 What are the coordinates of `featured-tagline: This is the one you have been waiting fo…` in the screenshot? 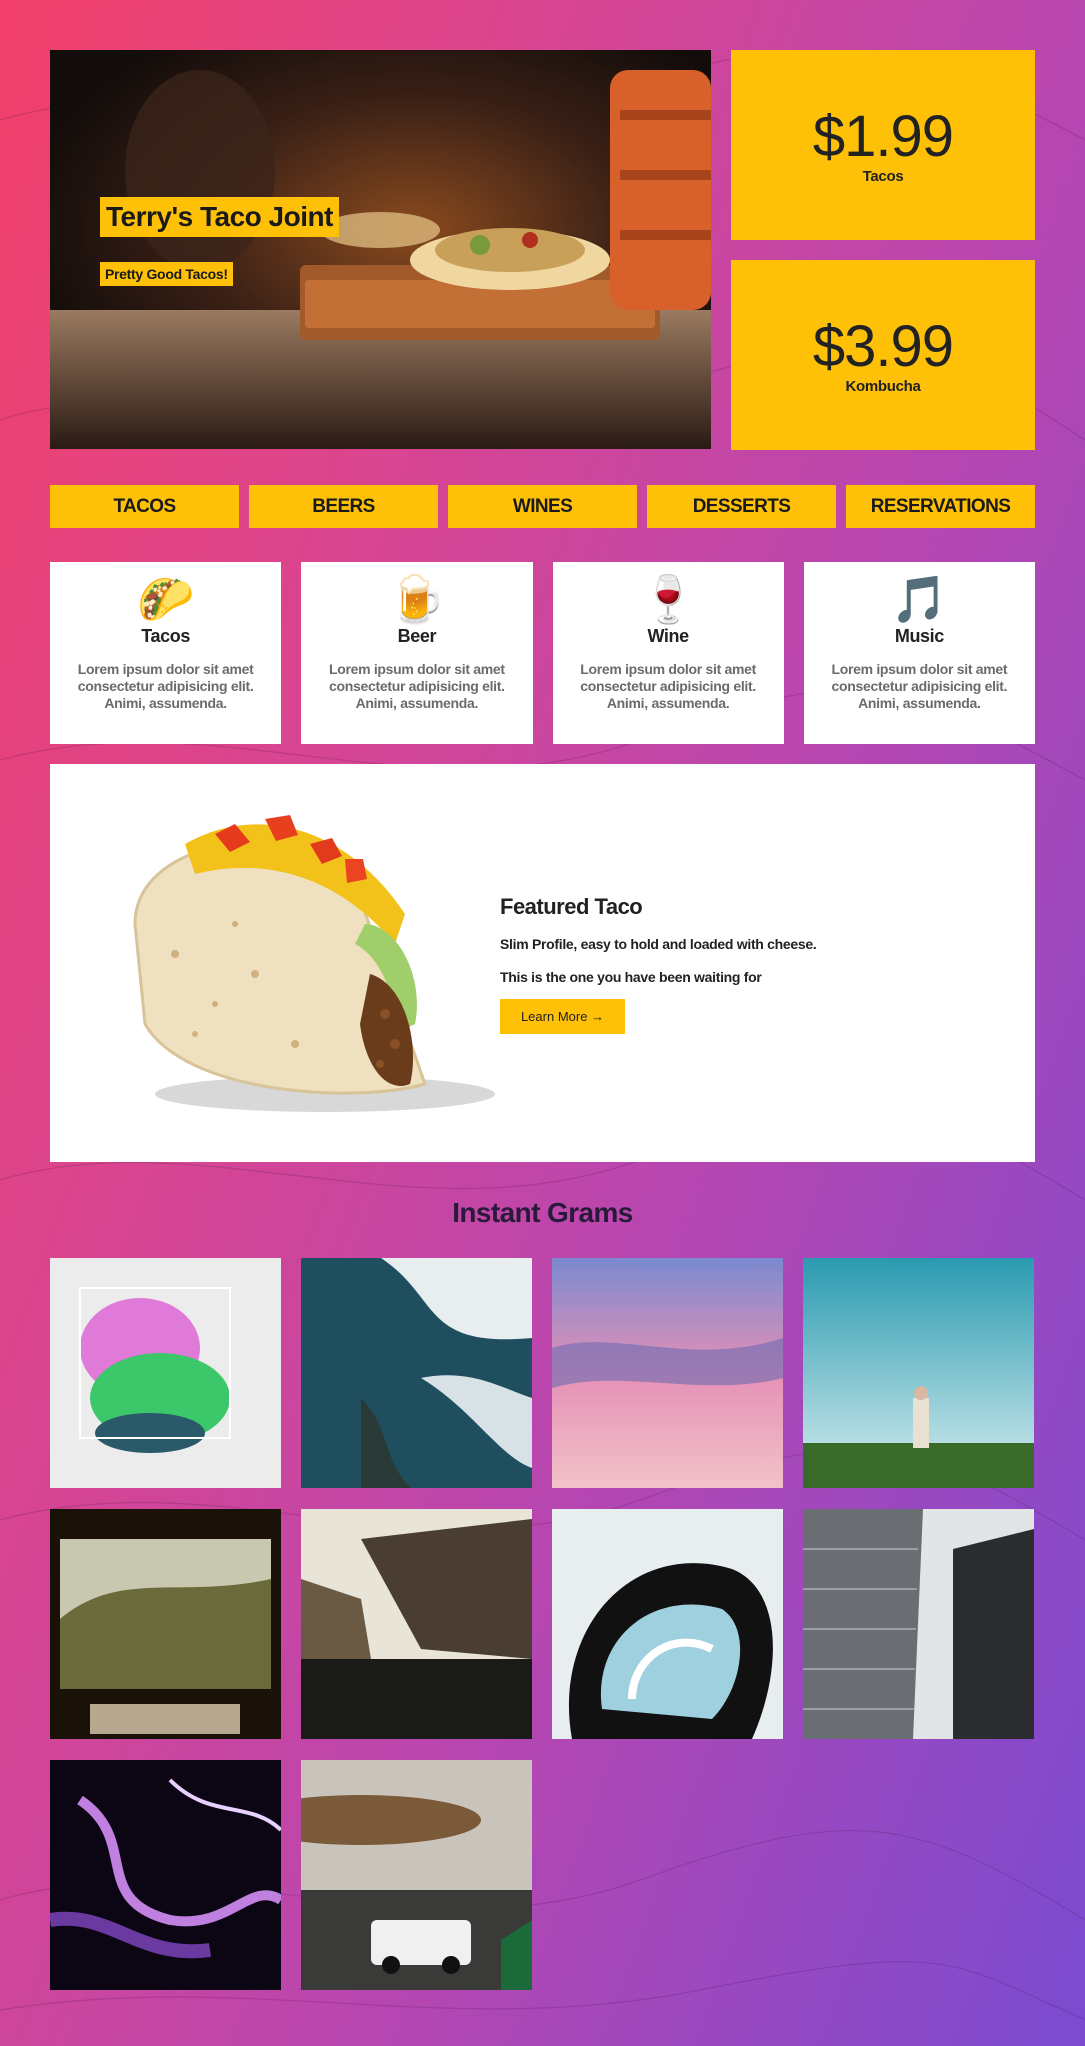 It's located at (631, 977).